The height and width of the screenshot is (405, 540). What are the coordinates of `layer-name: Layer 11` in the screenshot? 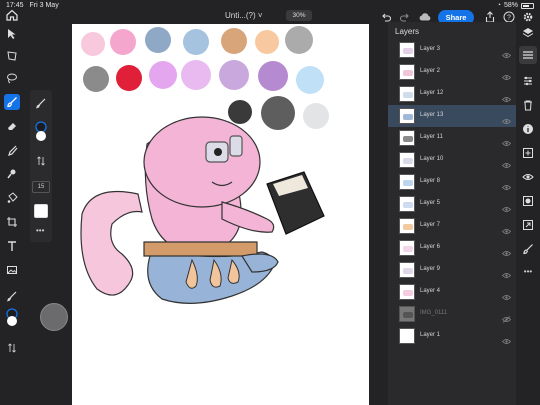 It's located at (431, 137).